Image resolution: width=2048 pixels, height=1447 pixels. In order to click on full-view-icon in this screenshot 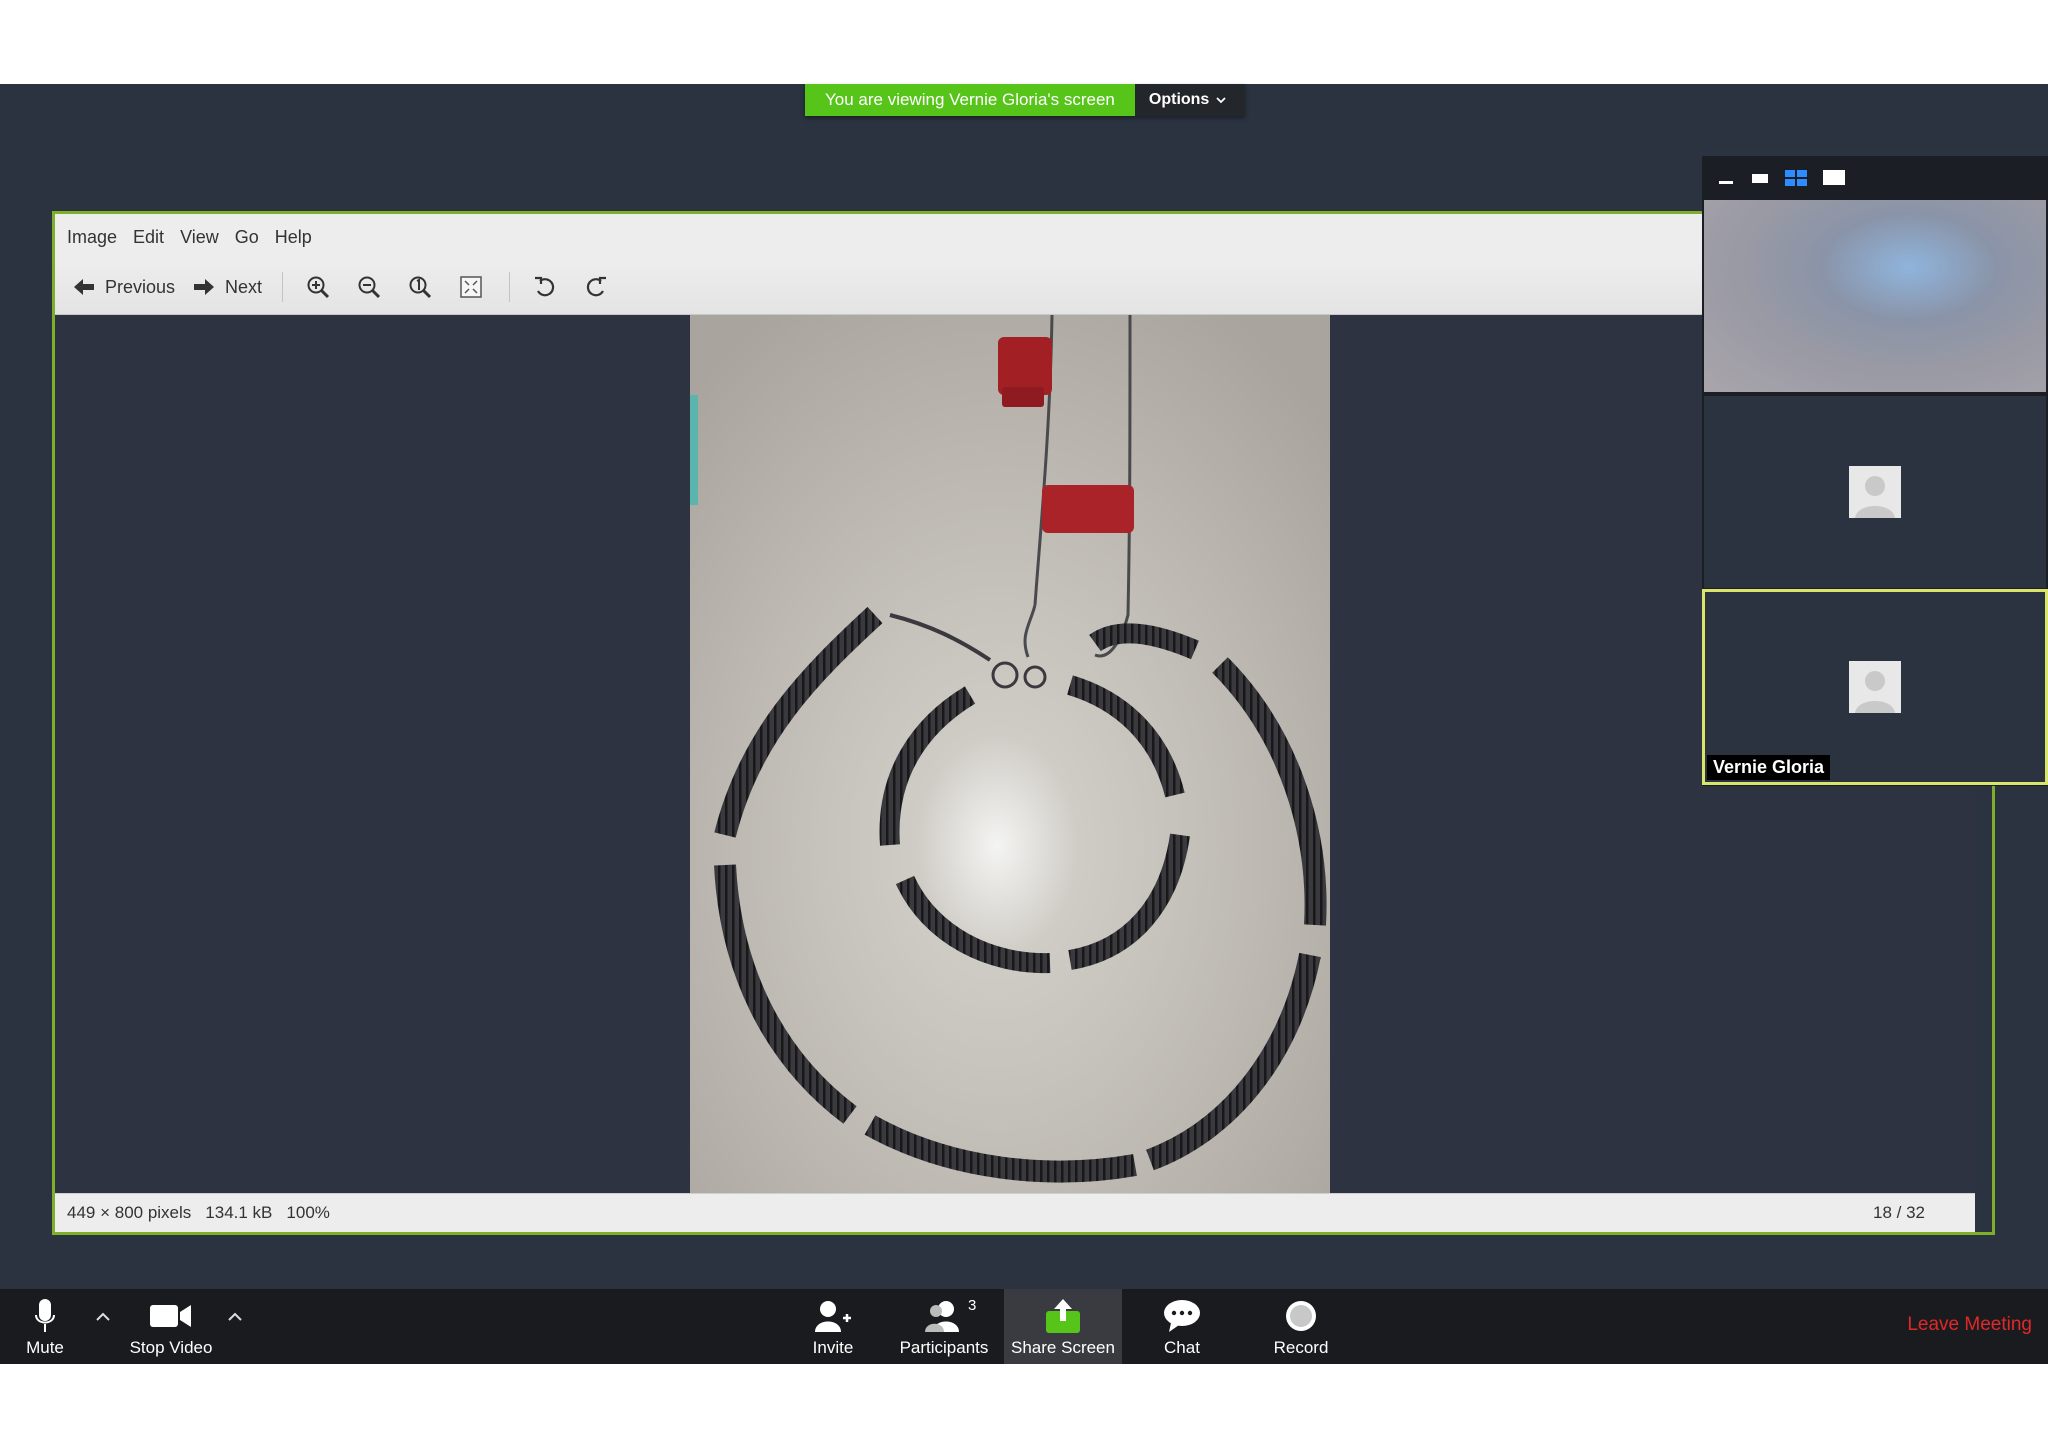, I will do `click(1834, 178)`.